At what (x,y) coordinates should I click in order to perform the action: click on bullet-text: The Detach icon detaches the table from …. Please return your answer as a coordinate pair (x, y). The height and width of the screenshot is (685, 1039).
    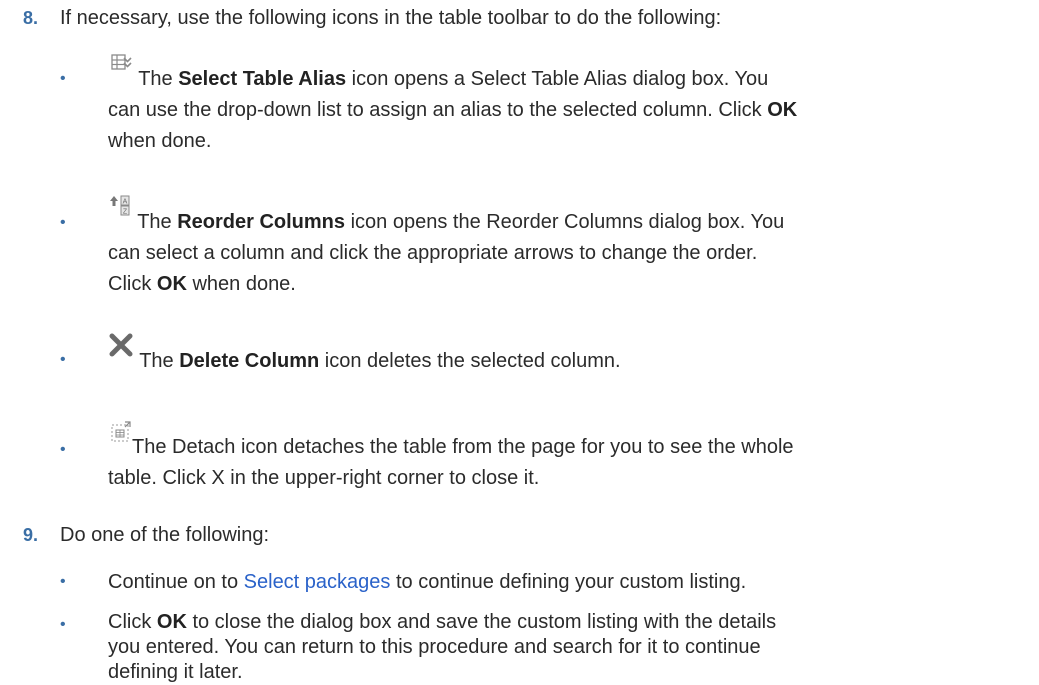
    Looking at the image, I should click on (523, 457).